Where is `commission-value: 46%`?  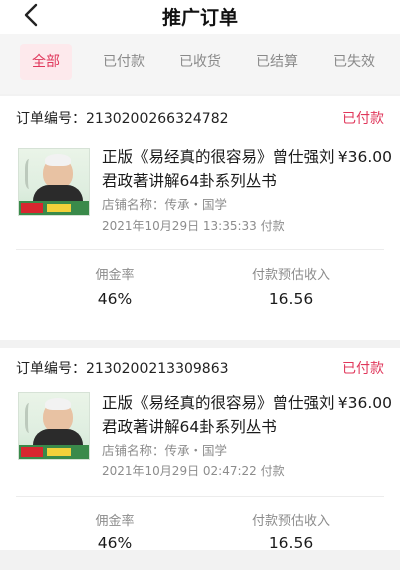
commission-value: 46% is located at coordinates (115, 299).